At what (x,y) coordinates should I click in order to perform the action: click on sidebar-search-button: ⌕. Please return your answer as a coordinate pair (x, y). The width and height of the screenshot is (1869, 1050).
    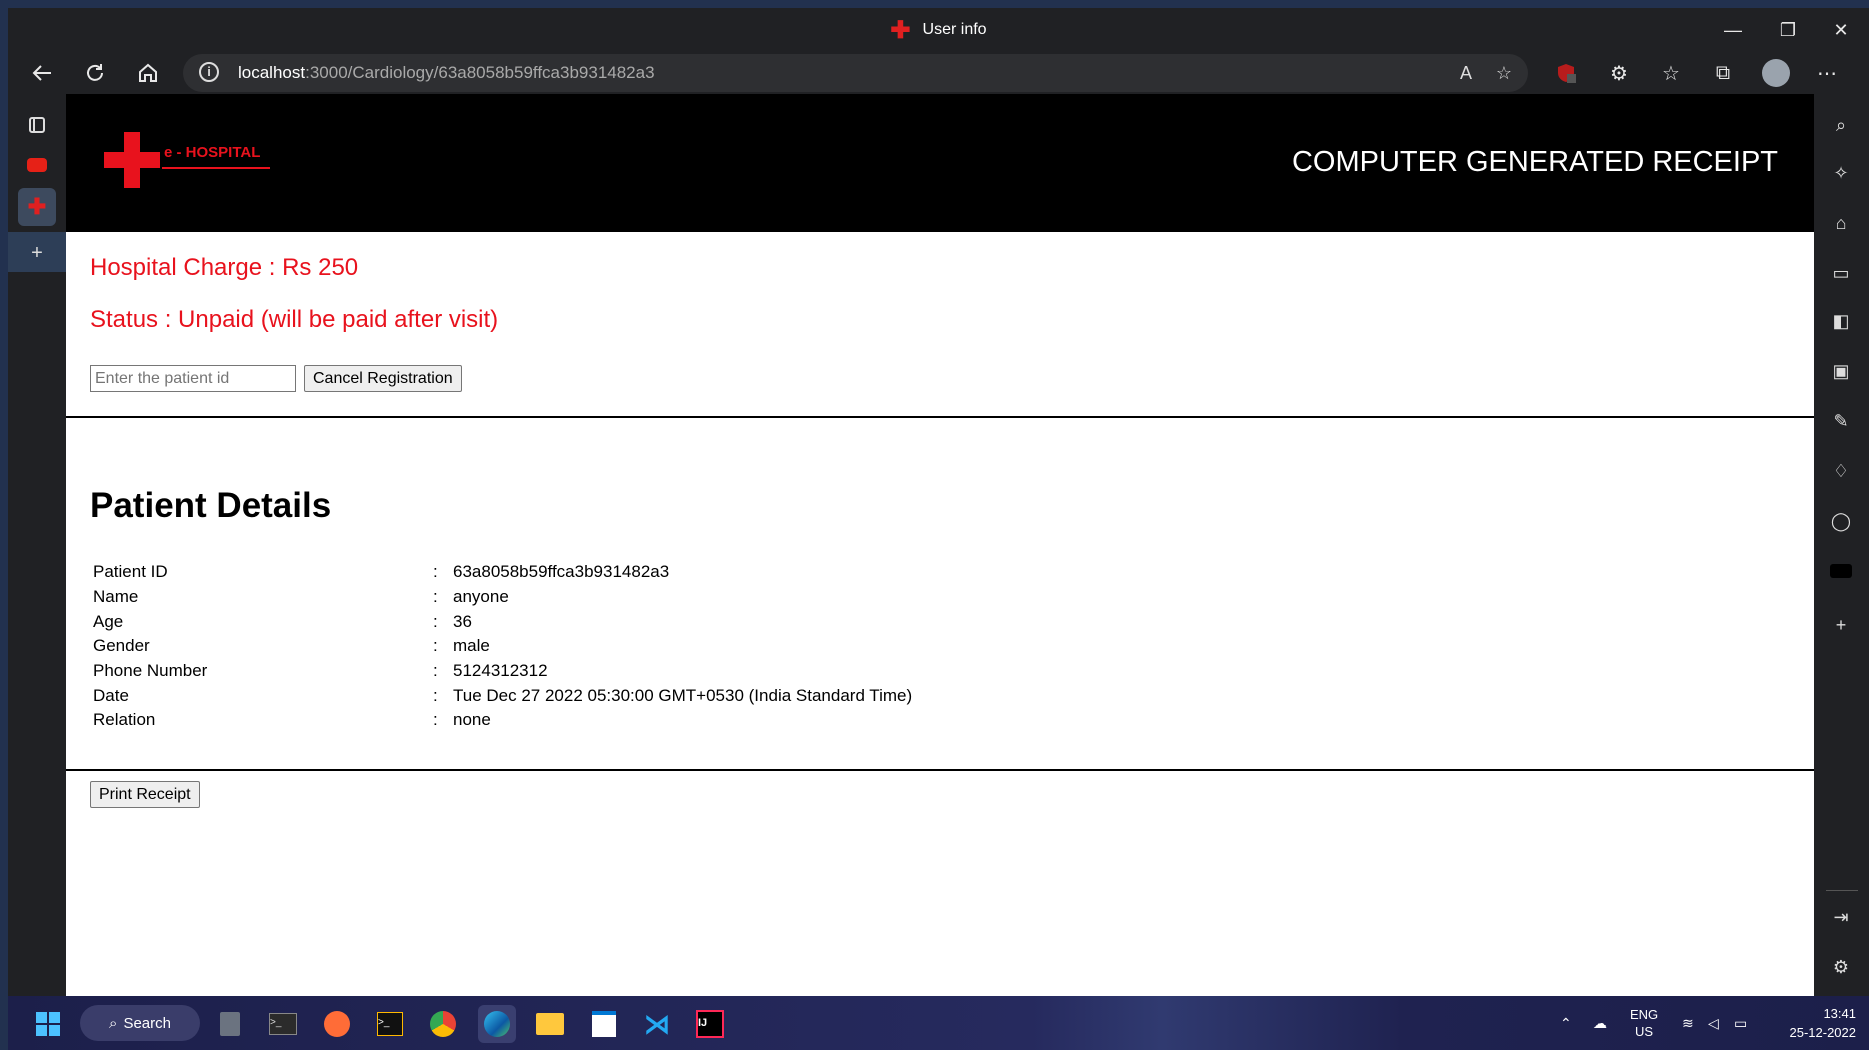
    Looking at the image, I should click on (1841, 125).